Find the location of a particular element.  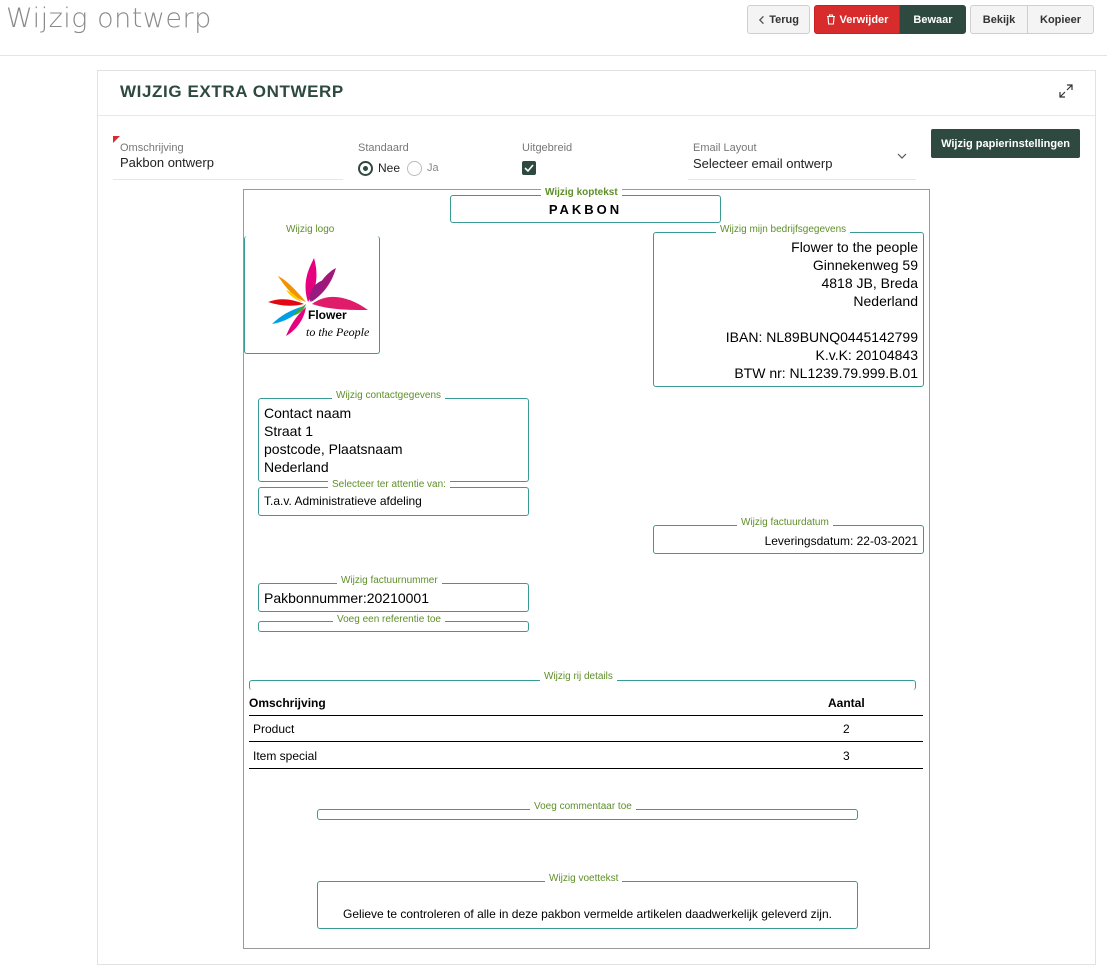

chevron-left-icon is located at coordinates (761, 19).